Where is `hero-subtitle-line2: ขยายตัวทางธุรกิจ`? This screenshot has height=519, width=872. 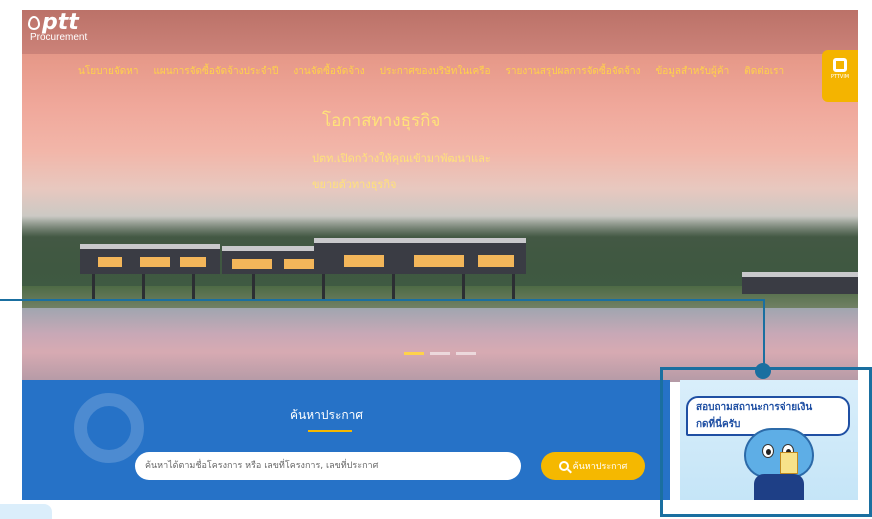
hero-subtitle-line2: ขยายตัวทางธุรกิจ is located at coordinates (354, 184).